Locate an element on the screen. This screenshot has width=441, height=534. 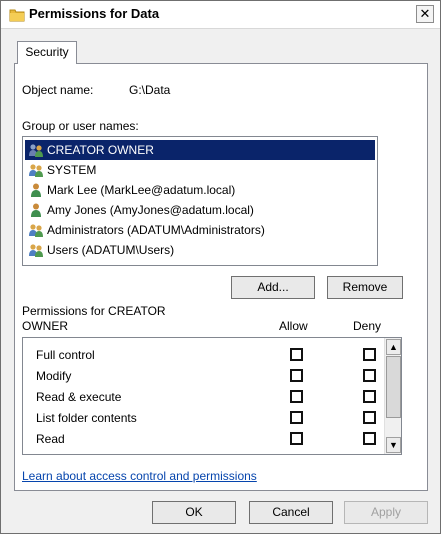
permission-name: Full control is located at coordinates (65, 355).